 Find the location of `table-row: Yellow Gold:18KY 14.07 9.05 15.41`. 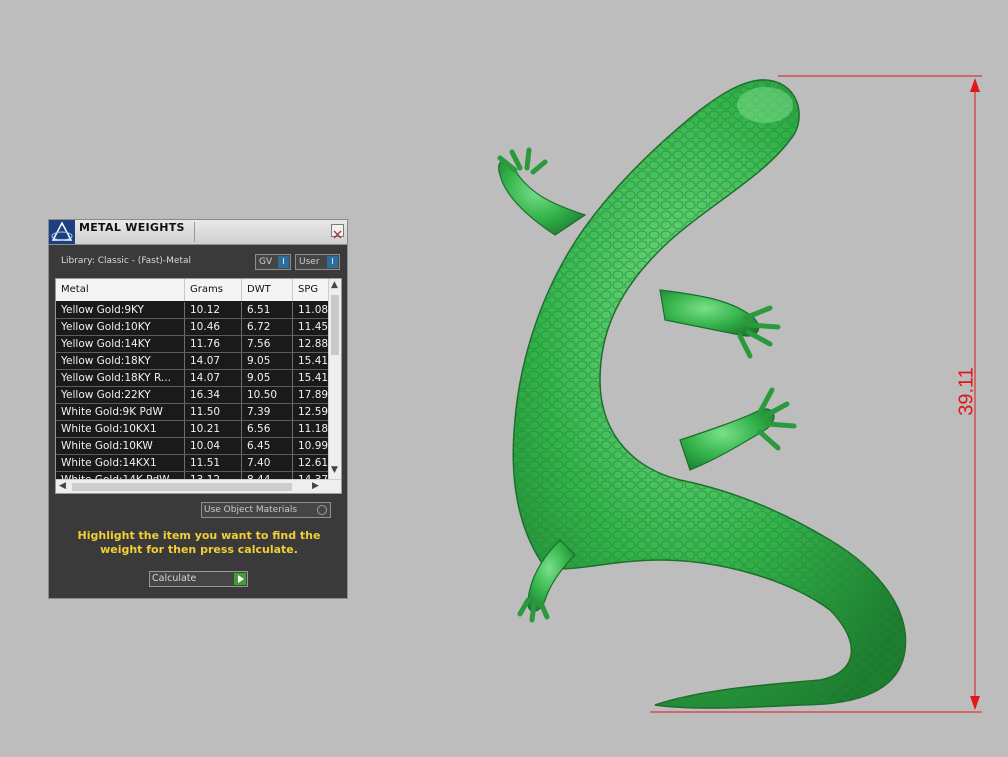

table-row: Yellow Gold:18KY 14.07 9.05 15.41 is located at coordinates (194, 361).